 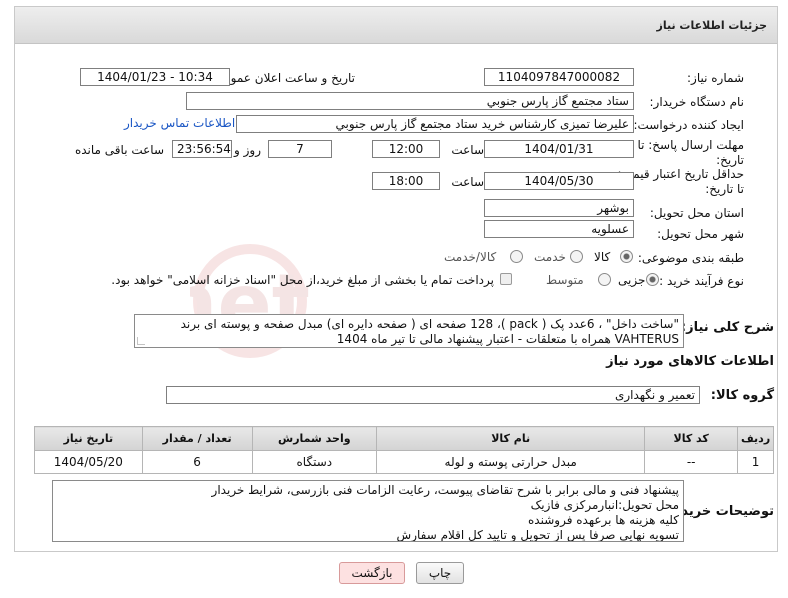 I want to click on cell-code: --, so click(x=691, y=462).